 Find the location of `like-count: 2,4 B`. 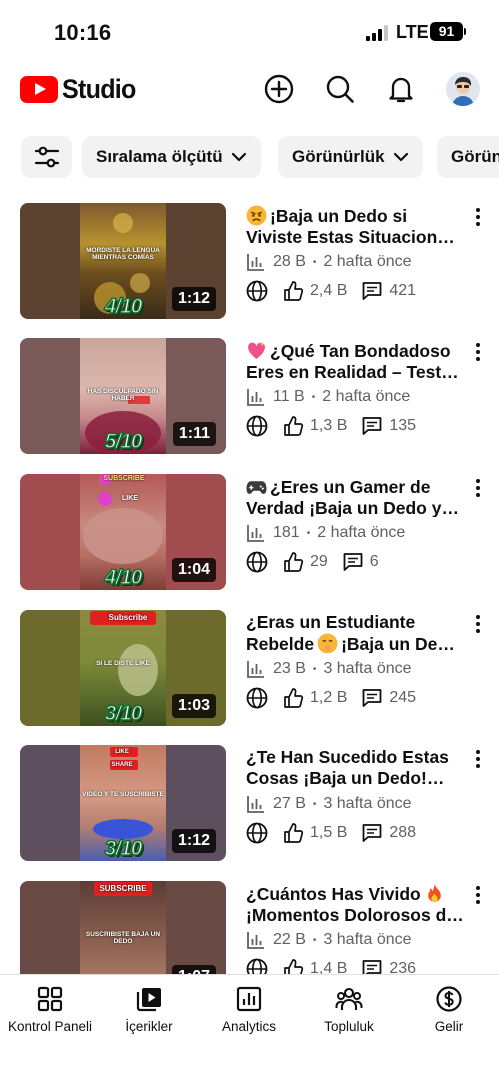

like-count: 2,4 B is located at coordinates (329, 290).